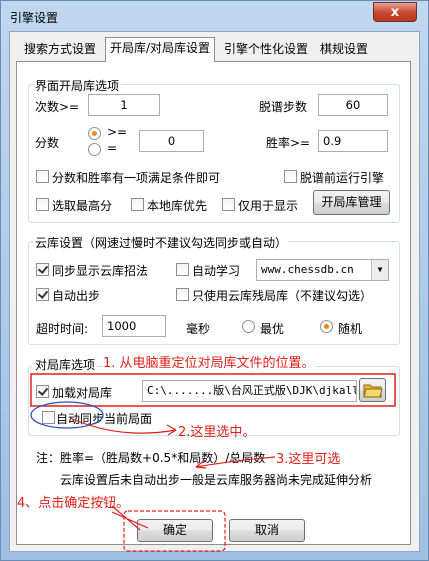  I want to click on step3-annotation: 3.这里可选, so click(308, 459).